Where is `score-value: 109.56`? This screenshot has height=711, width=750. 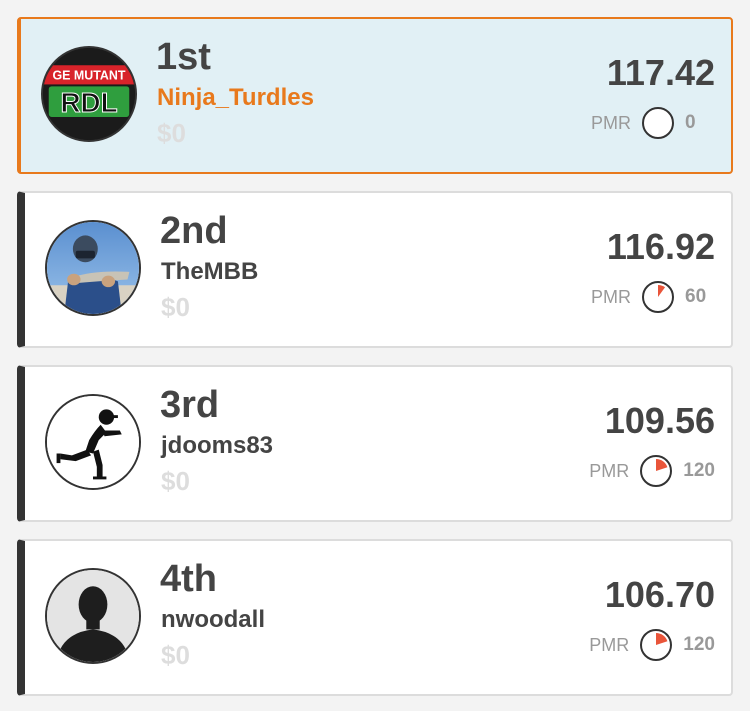
score-value: 109.56 is located at coordinates (659, 420).